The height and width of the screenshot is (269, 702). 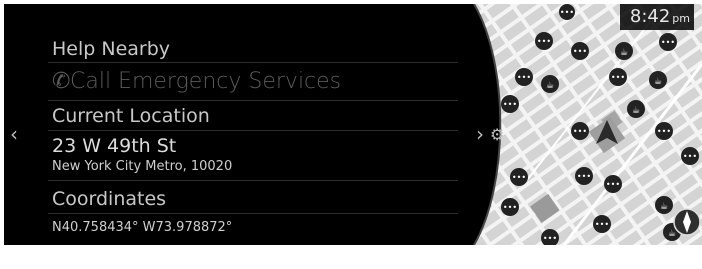 I want to click on call-emergency-label: Call Emergency Services, so click(x=206, y=81).